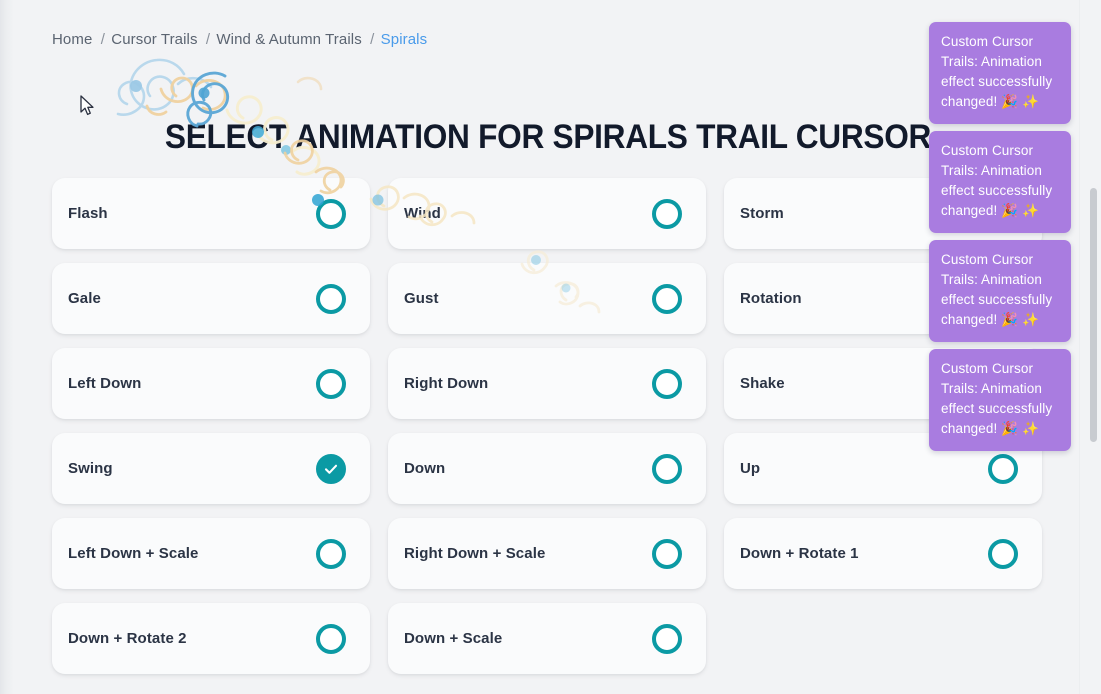 This screenshot has width=1101, height=694. Describe the element at coordinates (211, 638) in the screenshot. I see `option-card-down-rotate-2: Down + Rotate 2` at that location.